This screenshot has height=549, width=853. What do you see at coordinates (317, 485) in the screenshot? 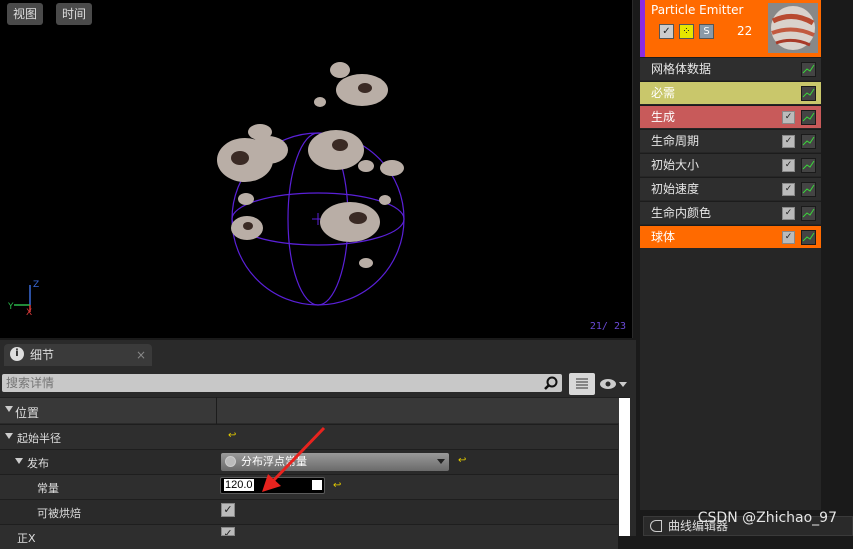
I see `value-drag-handle-icon` at bounding box center [317, 485].